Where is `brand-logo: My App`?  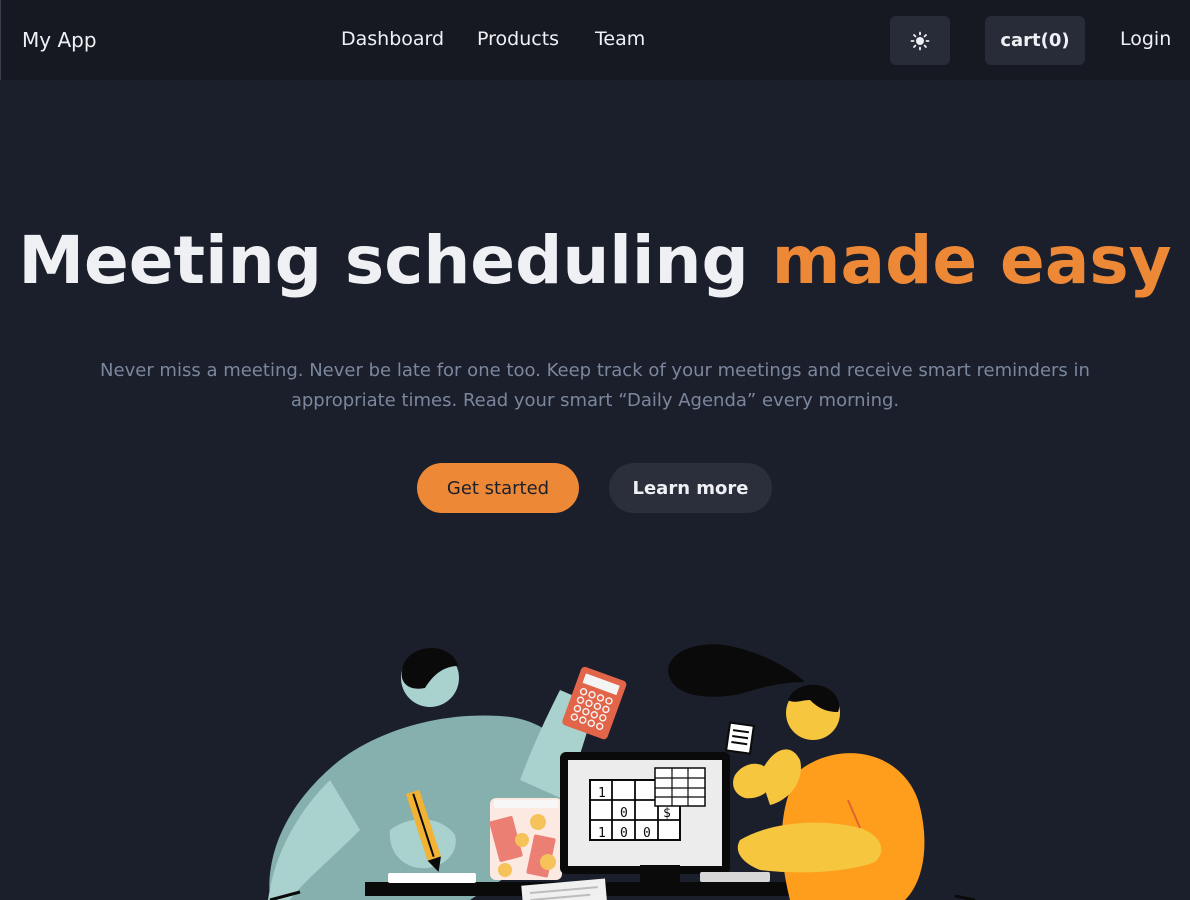 brand-logo: My App is located at coordinates (59, 40).